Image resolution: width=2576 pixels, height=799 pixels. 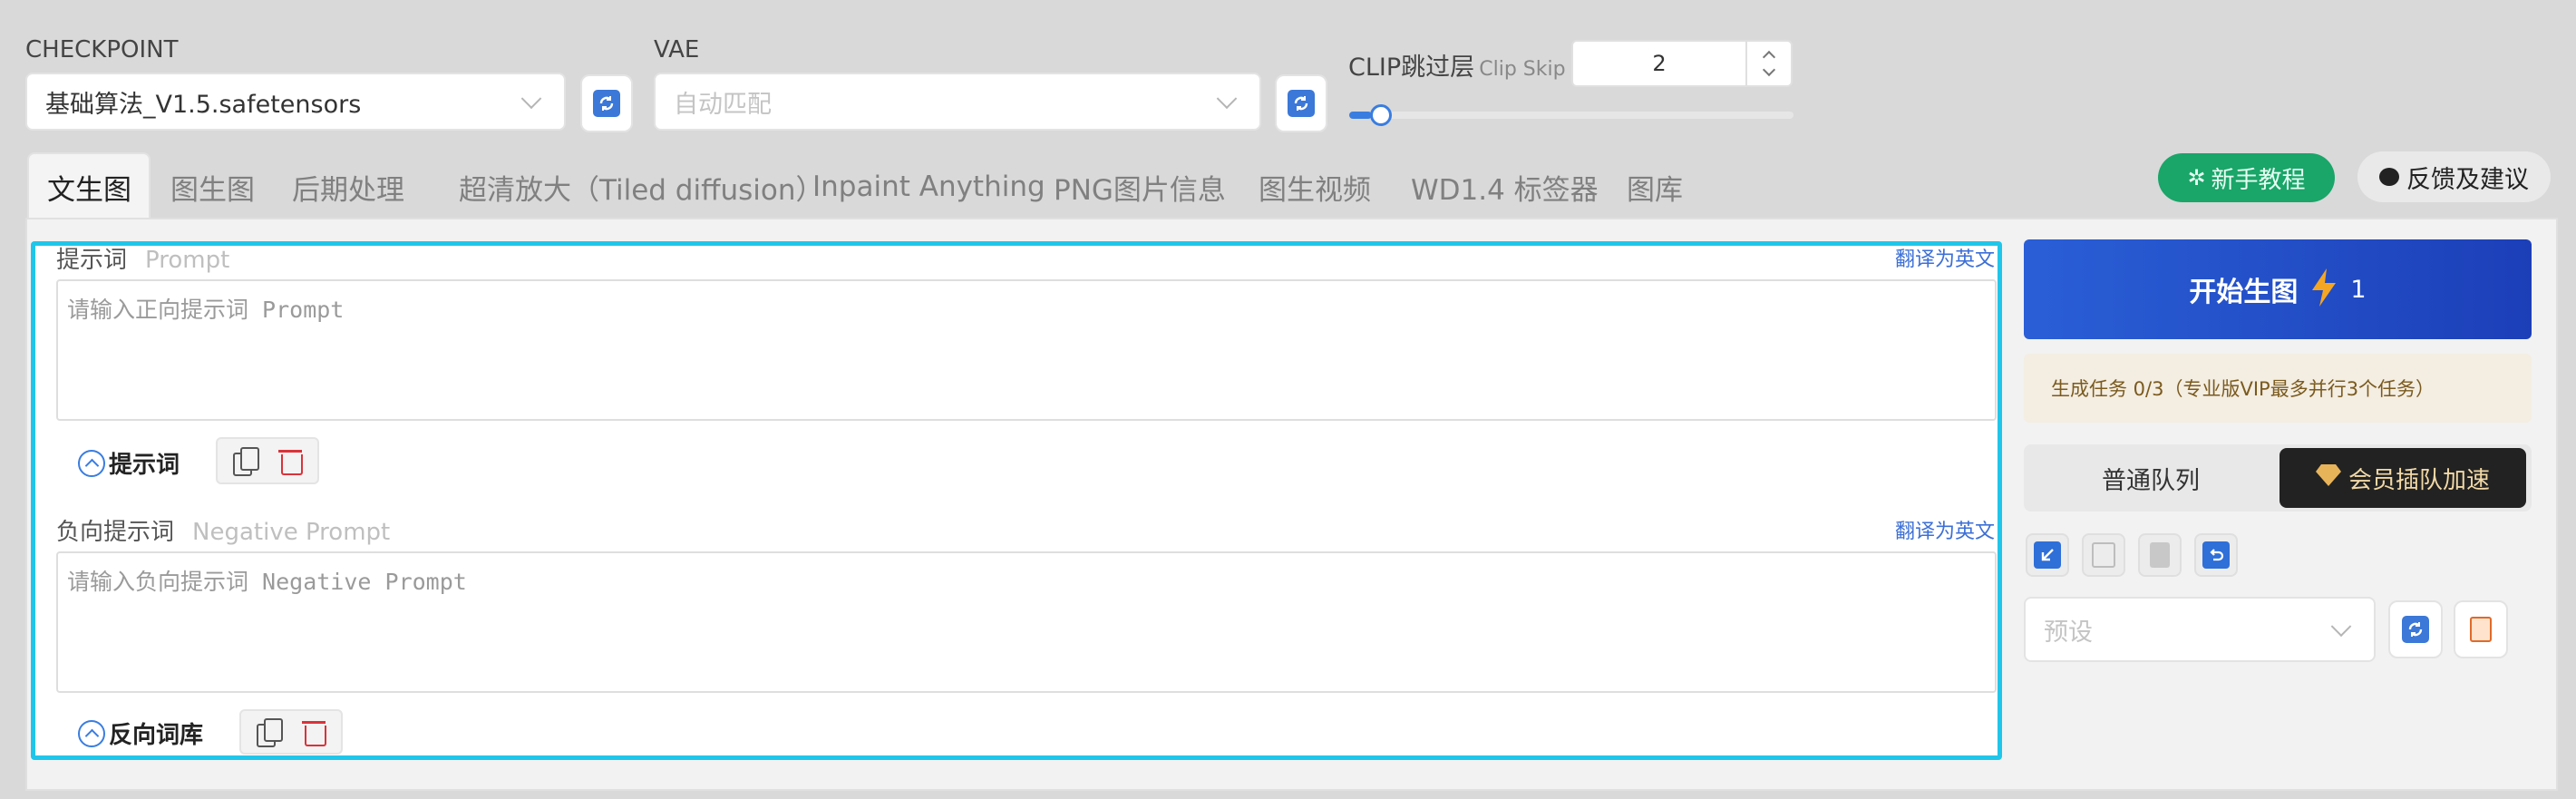 I want to click on vae-select: 自动匹配, so click(x=957, y=102).